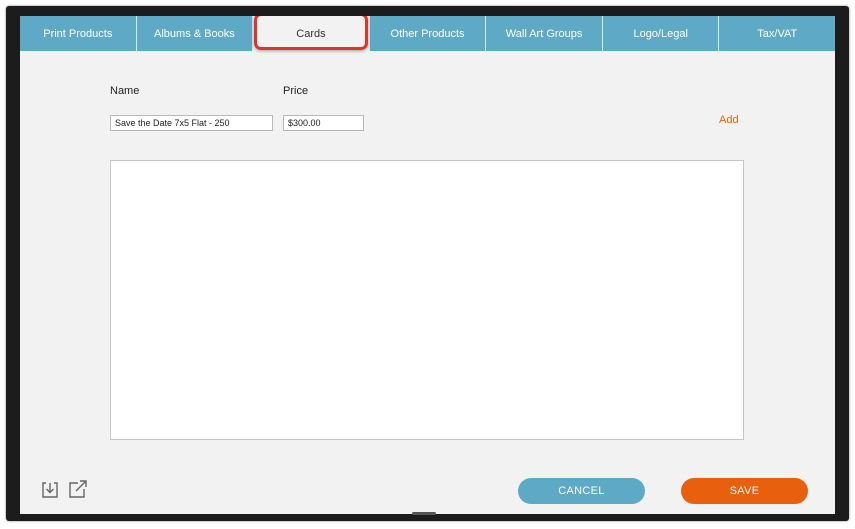 This screenshot has height=529, width=855. What do you see at coordinates (296, 91) in the screenshot?
I see `price-label: Price` at bounding box center [296, 91].